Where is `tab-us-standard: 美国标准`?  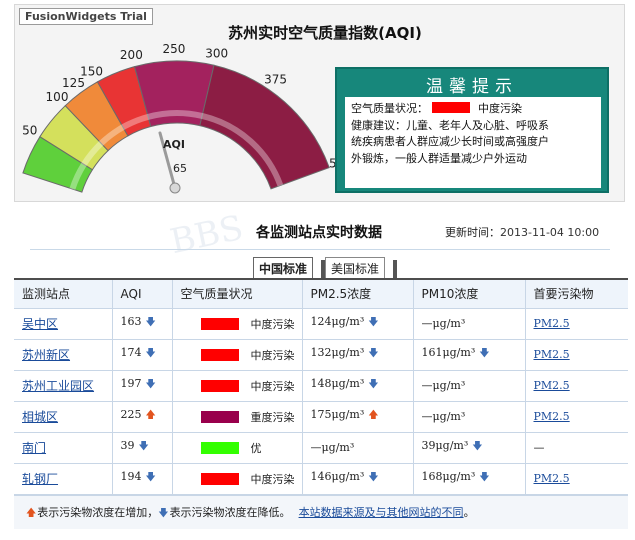
tab-us-standard: 美国标准 is located at coordinates (355, 267).